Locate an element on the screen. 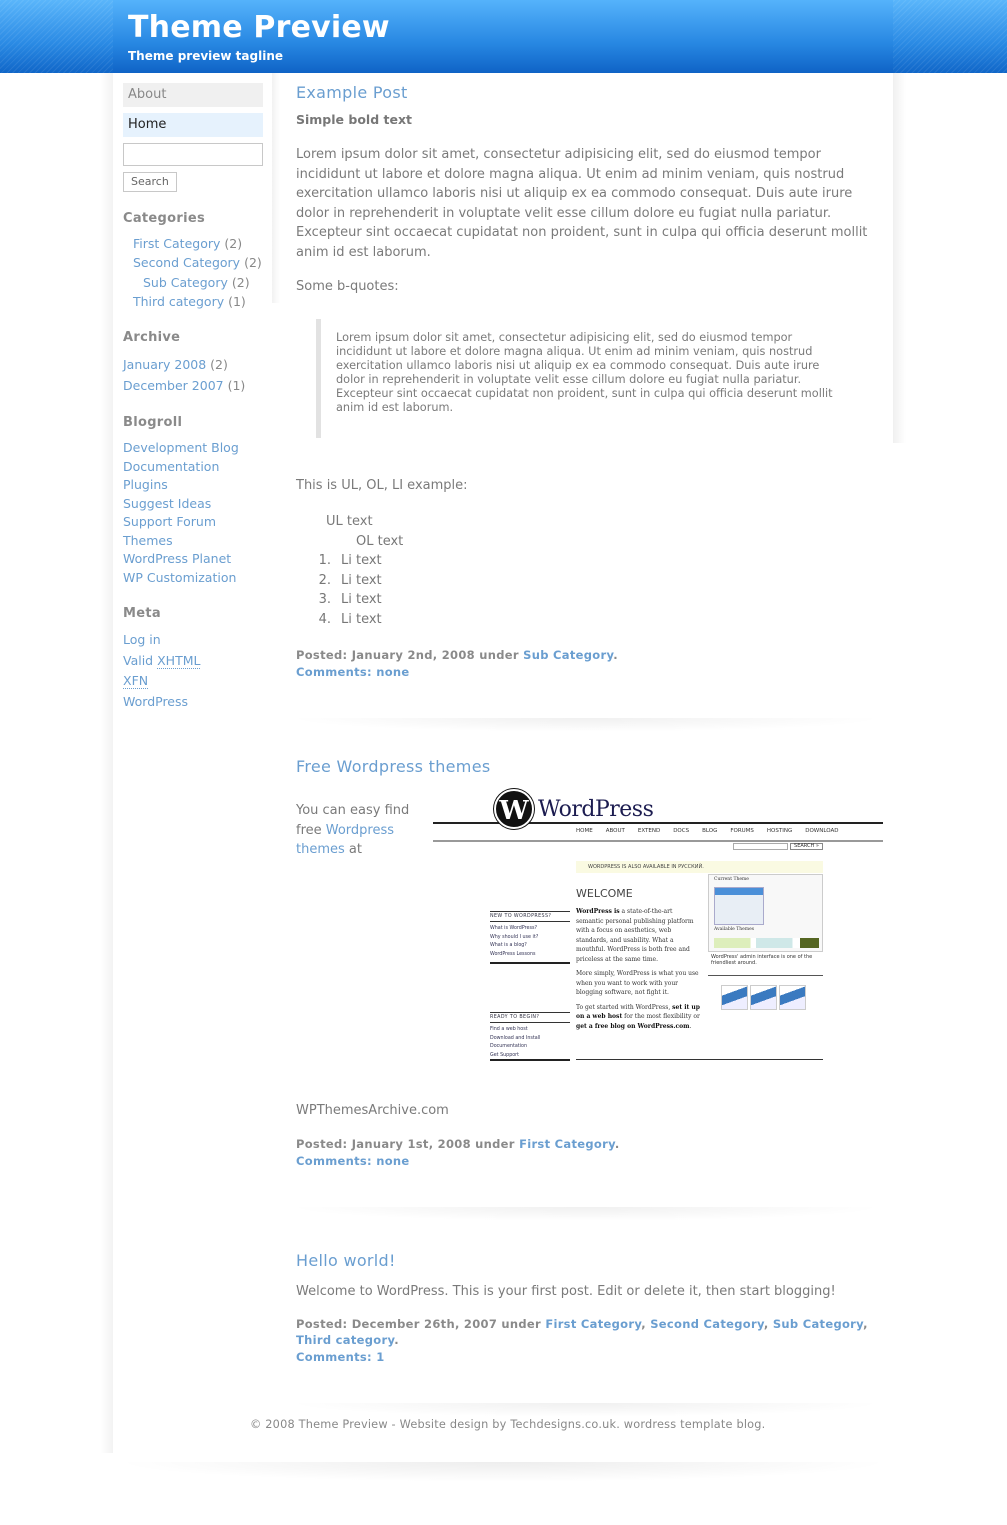  site-title: Theme Preview is located at coordinates (259, 27).